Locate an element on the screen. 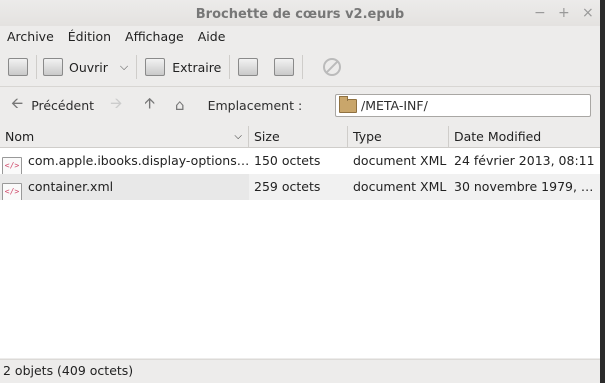 This screenshot has height=383, width=605. title-bar: Brochette de cœurs v2.epub − + × is located at coordinates (300, 13).